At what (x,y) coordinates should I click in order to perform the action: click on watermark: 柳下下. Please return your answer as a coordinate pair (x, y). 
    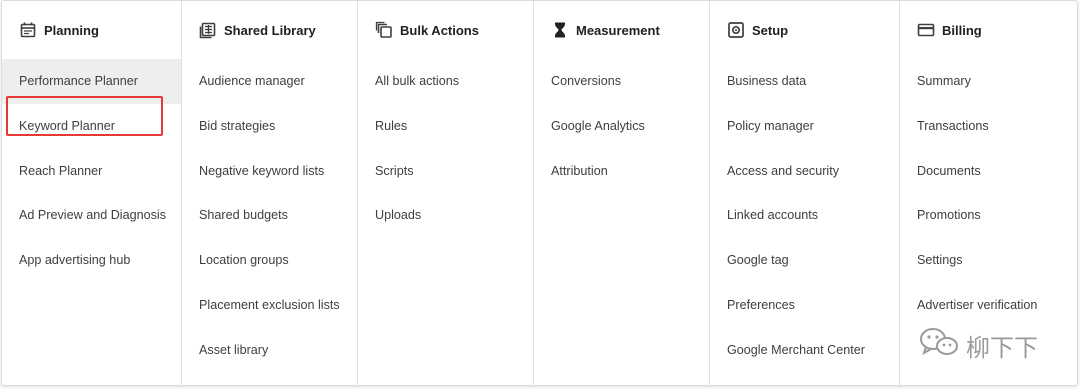
    Looking at the image, I should click on (978, 345).